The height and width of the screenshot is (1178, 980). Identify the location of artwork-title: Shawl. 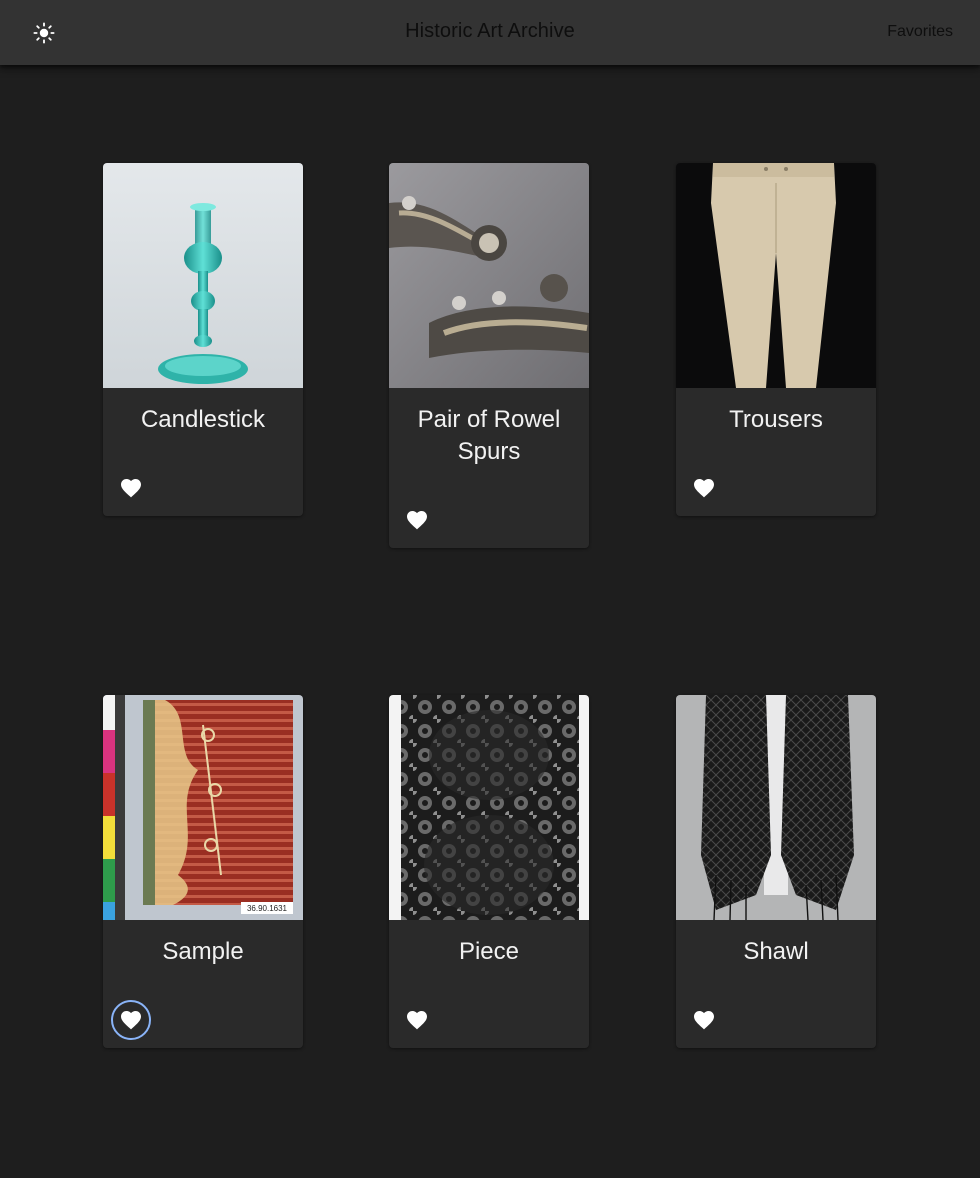
(776, 951).